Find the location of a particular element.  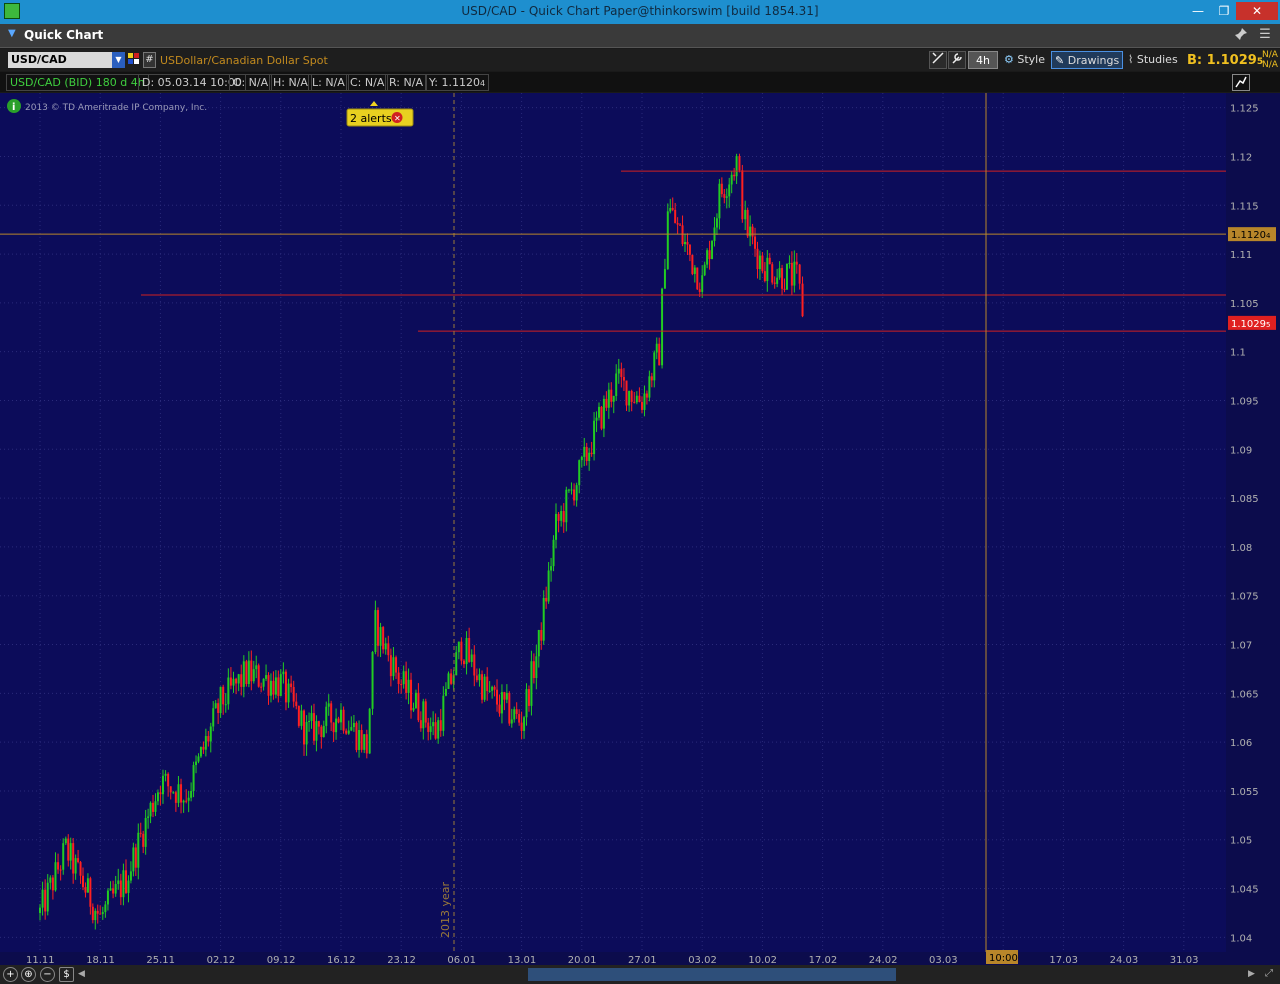

period-selector: 4h is located at coordinates (983, 60).